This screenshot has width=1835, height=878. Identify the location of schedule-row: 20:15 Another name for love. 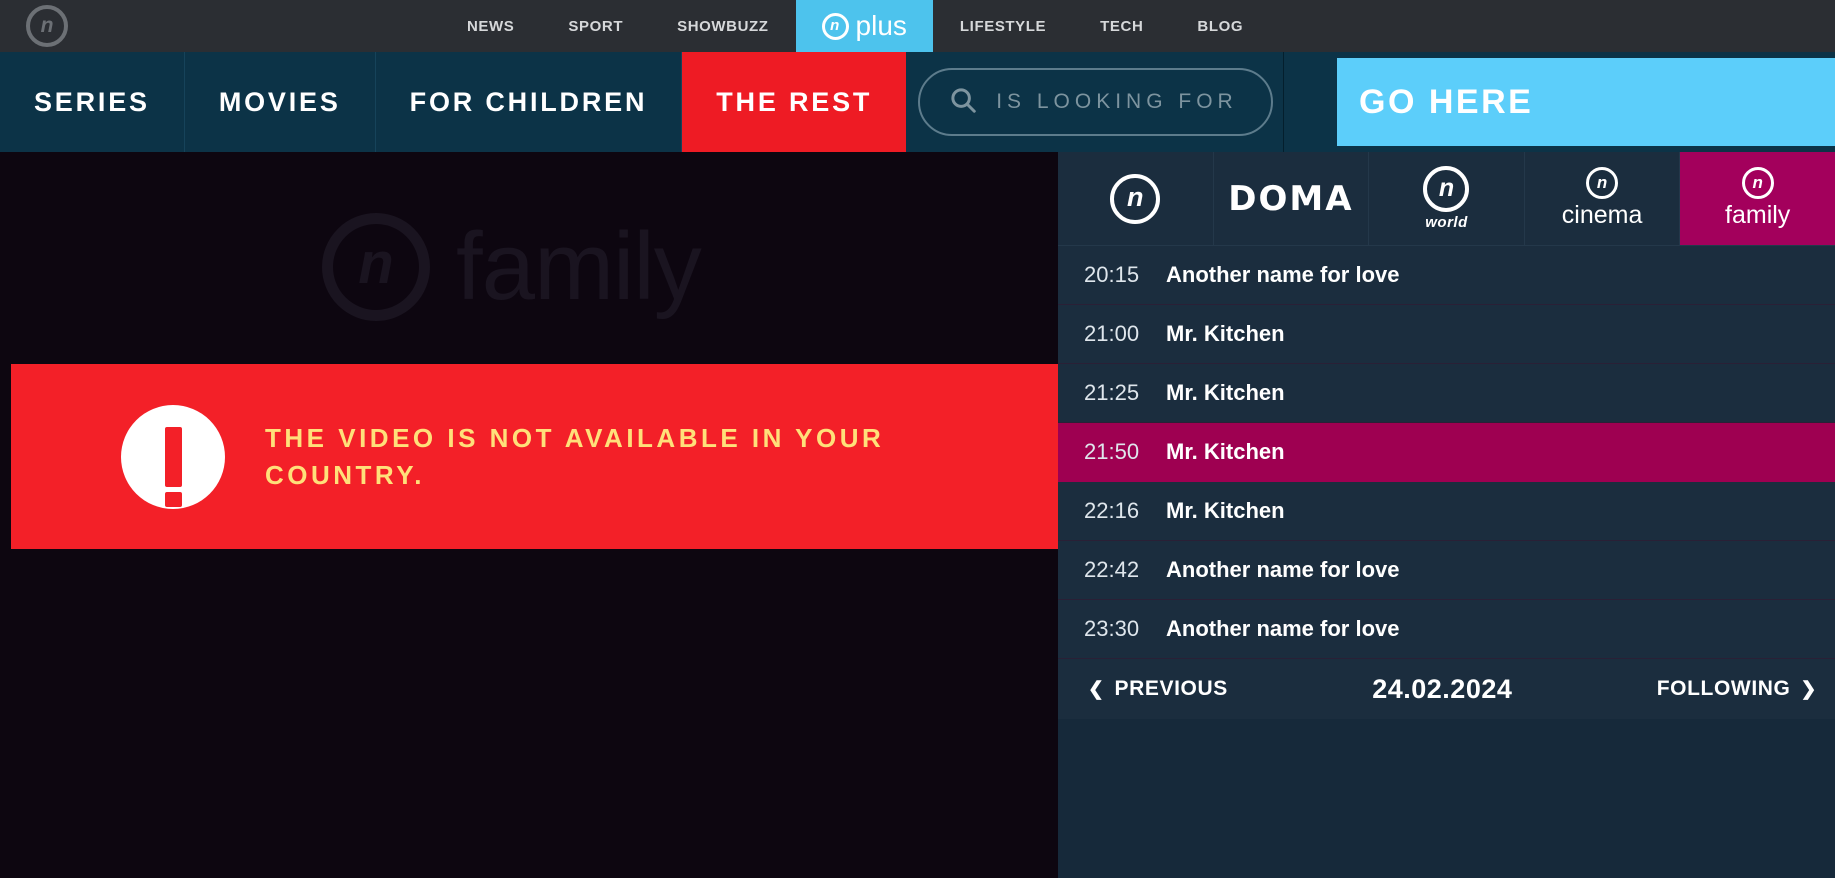
(1446, 275).